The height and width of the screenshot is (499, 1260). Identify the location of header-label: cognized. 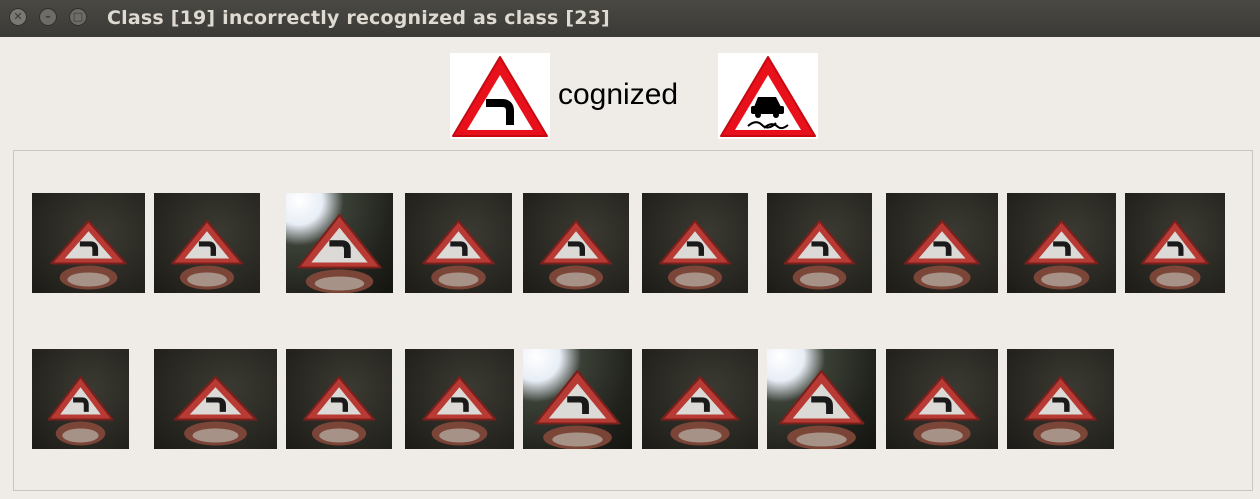
(618, 94).